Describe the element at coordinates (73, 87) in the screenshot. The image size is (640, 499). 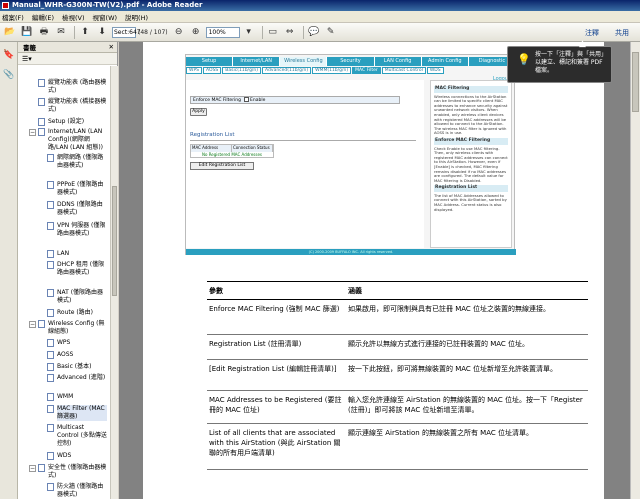
I see `bookmark-item: 縱覽功能表 (路由器模式)` at that location.